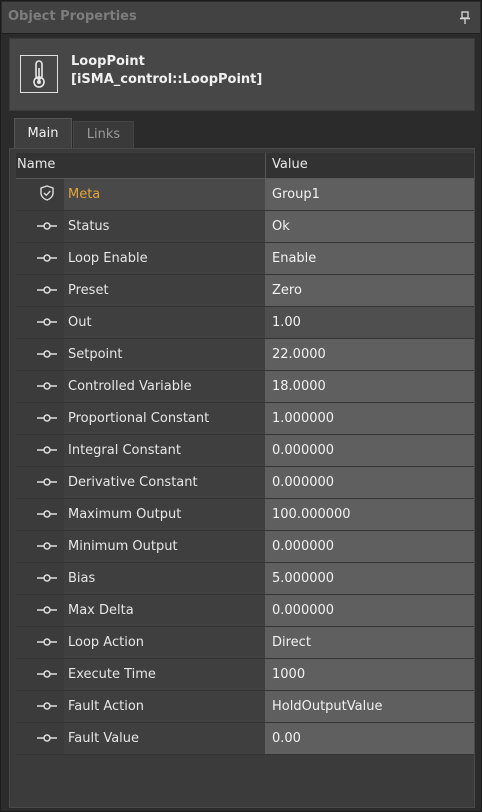 The image size is (482, 812). Describe the element at coordinates (43, 133) in the screenshot. I see `tab-main: Main` at that location.